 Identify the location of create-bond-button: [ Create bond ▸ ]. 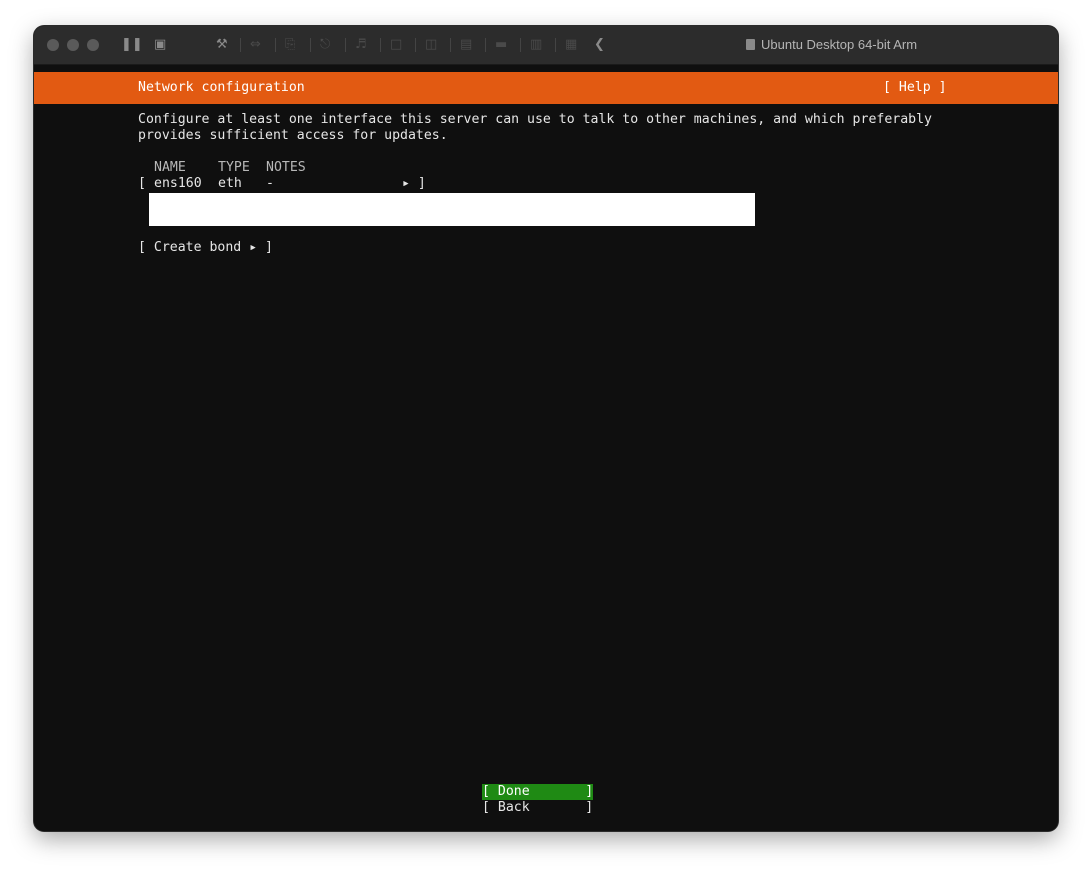
(205, 248).